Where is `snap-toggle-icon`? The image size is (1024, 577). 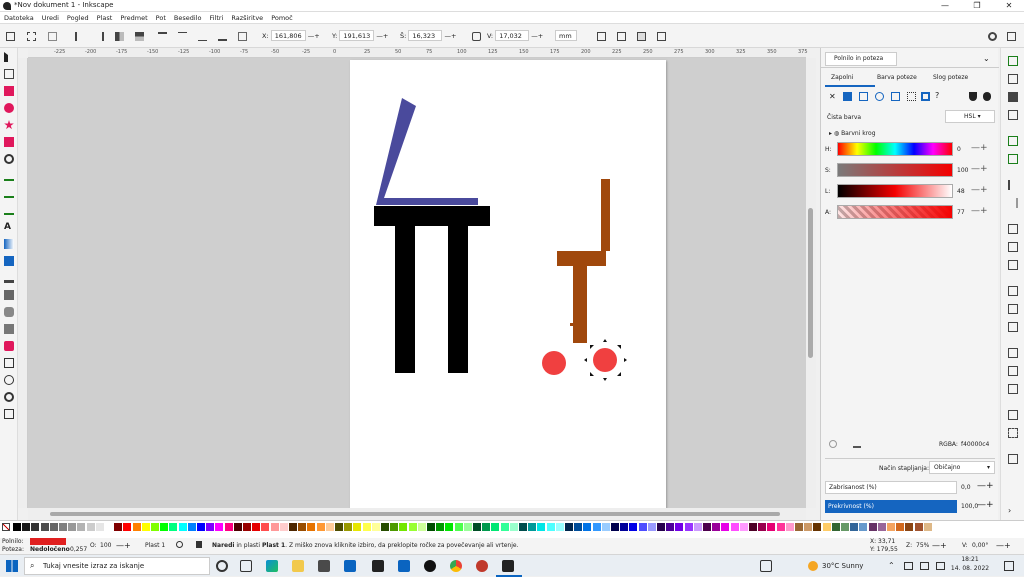
snap-toggle-icon is located at coordinates (992, 36).